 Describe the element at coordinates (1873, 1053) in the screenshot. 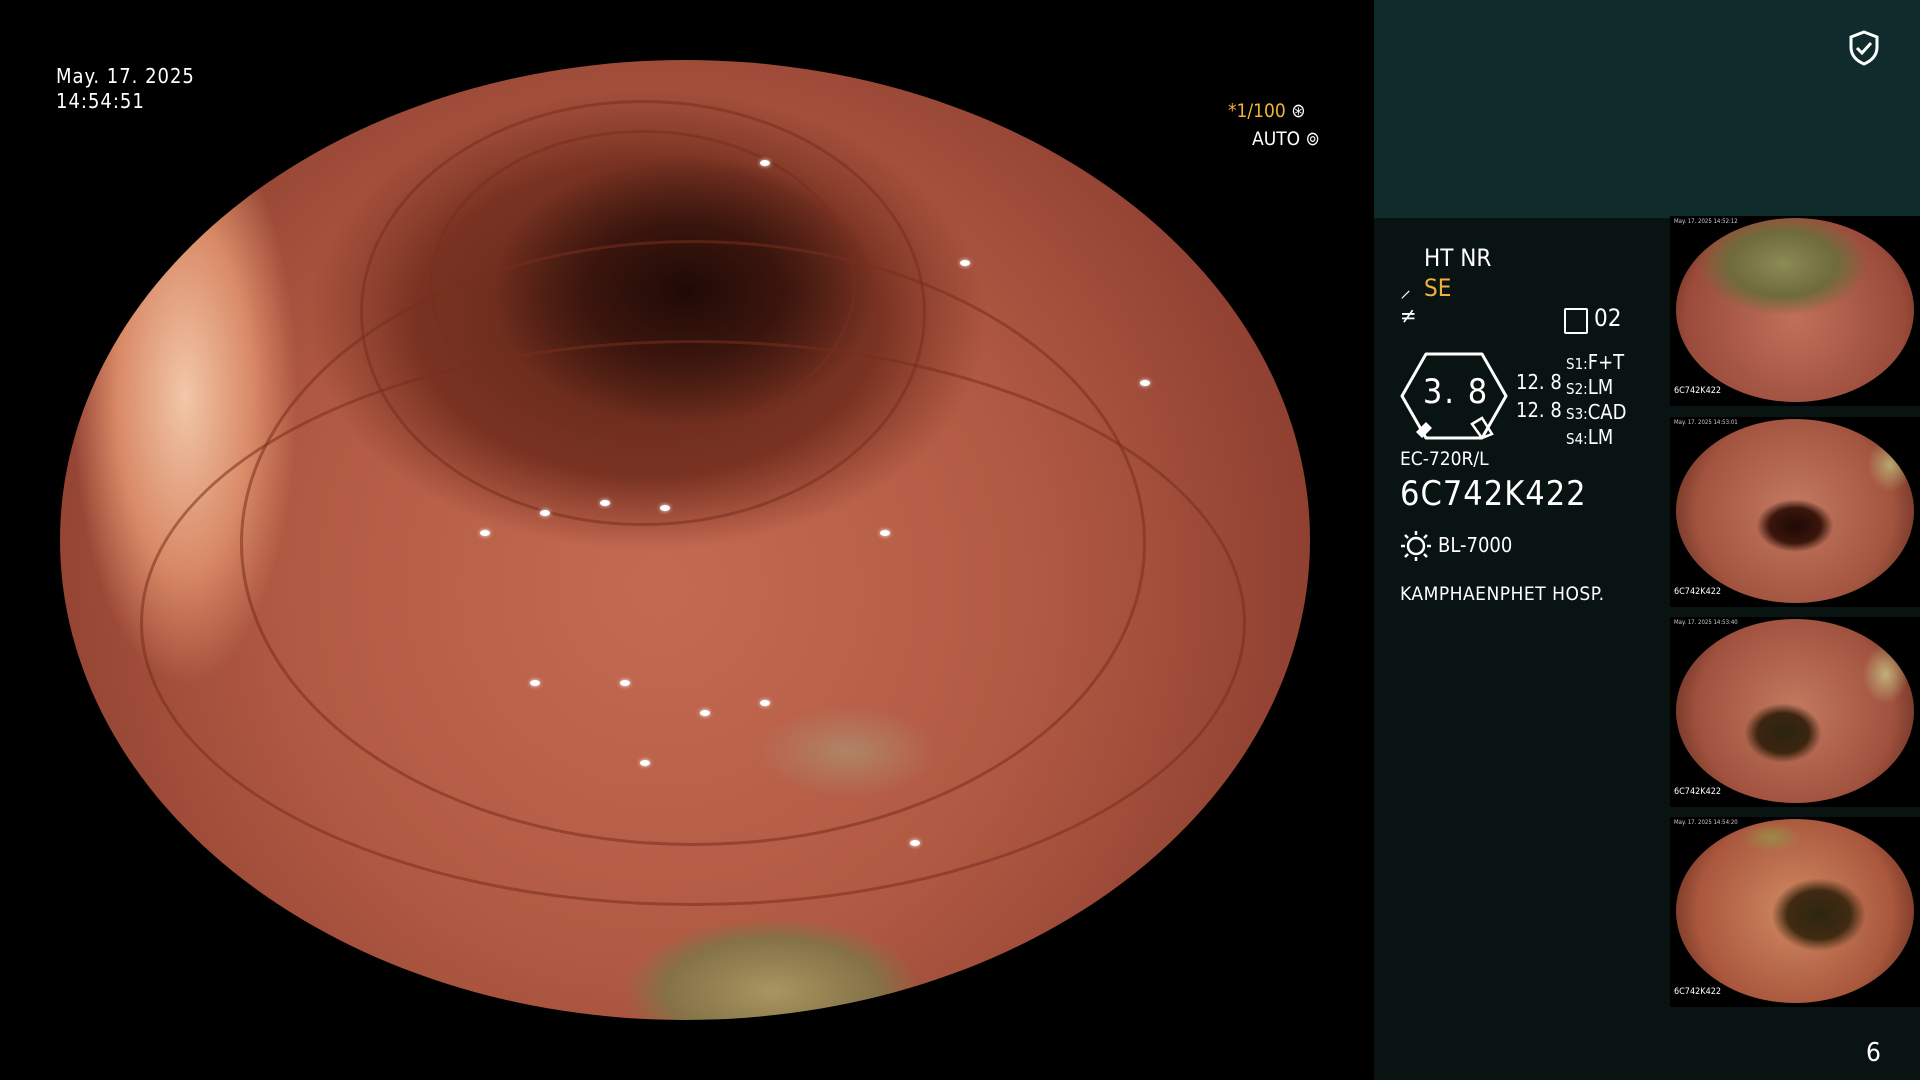

I see `page-number: 6` at that location.